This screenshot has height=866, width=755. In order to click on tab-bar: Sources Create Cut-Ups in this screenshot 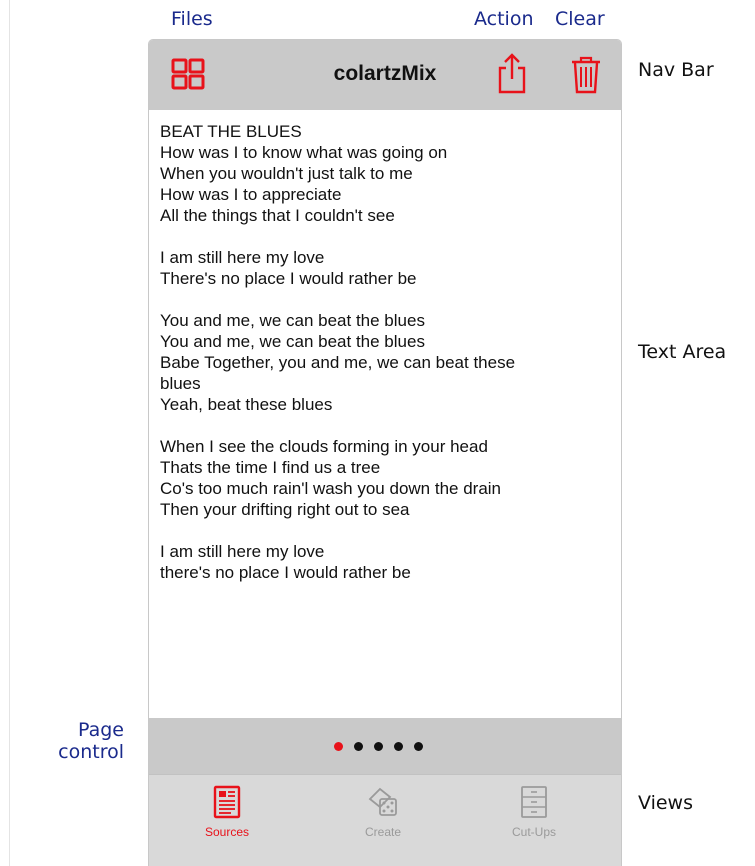, I will do `click(385, 820)`.